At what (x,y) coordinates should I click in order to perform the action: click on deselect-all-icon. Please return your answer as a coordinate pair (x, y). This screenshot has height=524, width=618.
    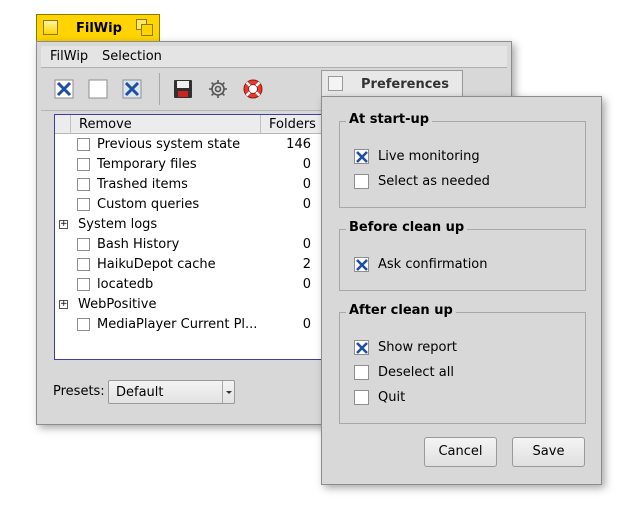
    Looking at the image, I should click on (98, 89).